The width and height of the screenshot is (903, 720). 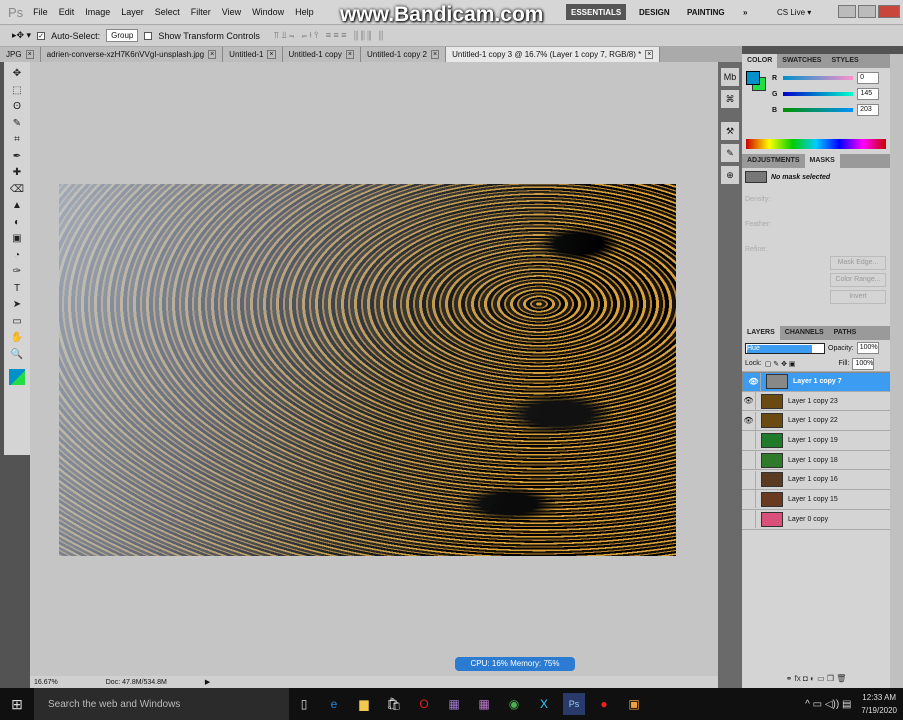 What do you see at coordinates (730, 153) in the screenshot?
I see `brush-icon: ✎` at bounding box center [730, 153].